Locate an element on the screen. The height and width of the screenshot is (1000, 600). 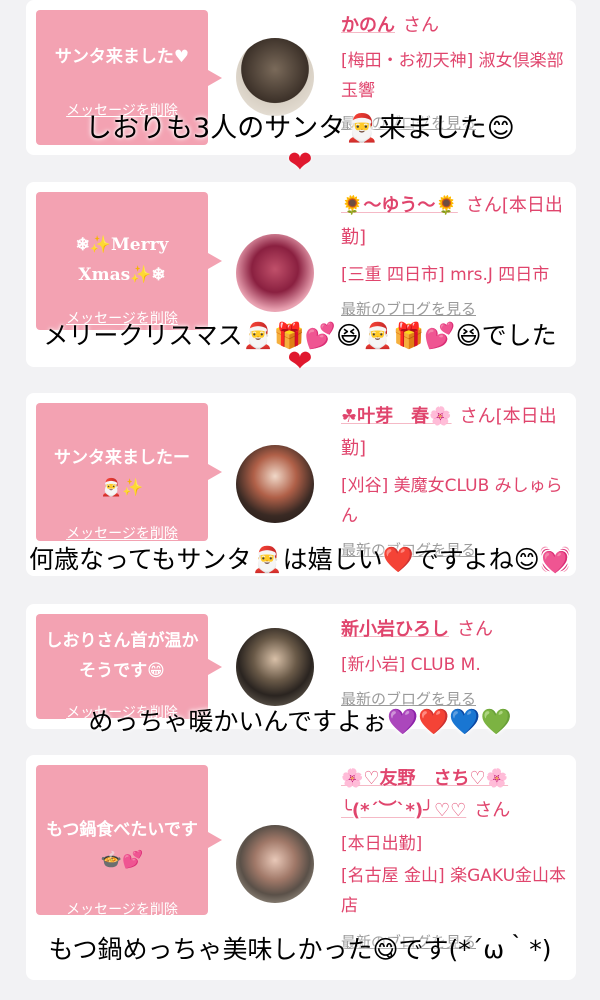
user-name-link: 新小岩ひろし is located at coordinates (395, 629).